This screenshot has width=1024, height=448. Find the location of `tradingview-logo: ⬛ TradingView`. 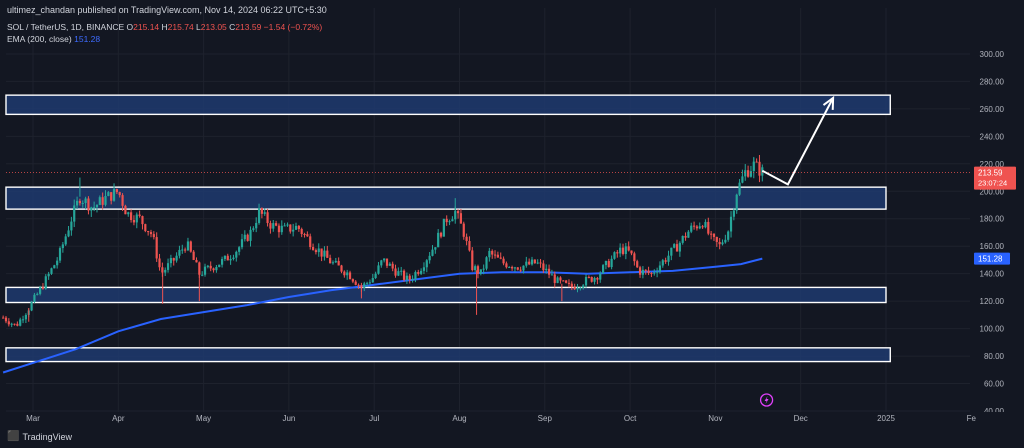

tradingview-logo: ⬛ TradingView is located at coordinates (39, 436).